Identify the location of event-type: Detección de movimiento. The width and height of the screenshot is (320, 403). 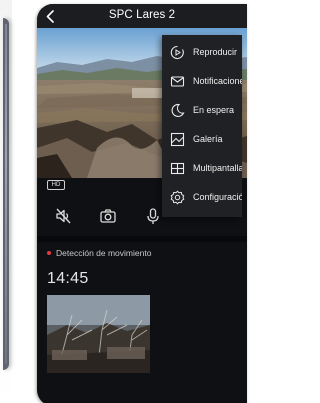
(99, 253).